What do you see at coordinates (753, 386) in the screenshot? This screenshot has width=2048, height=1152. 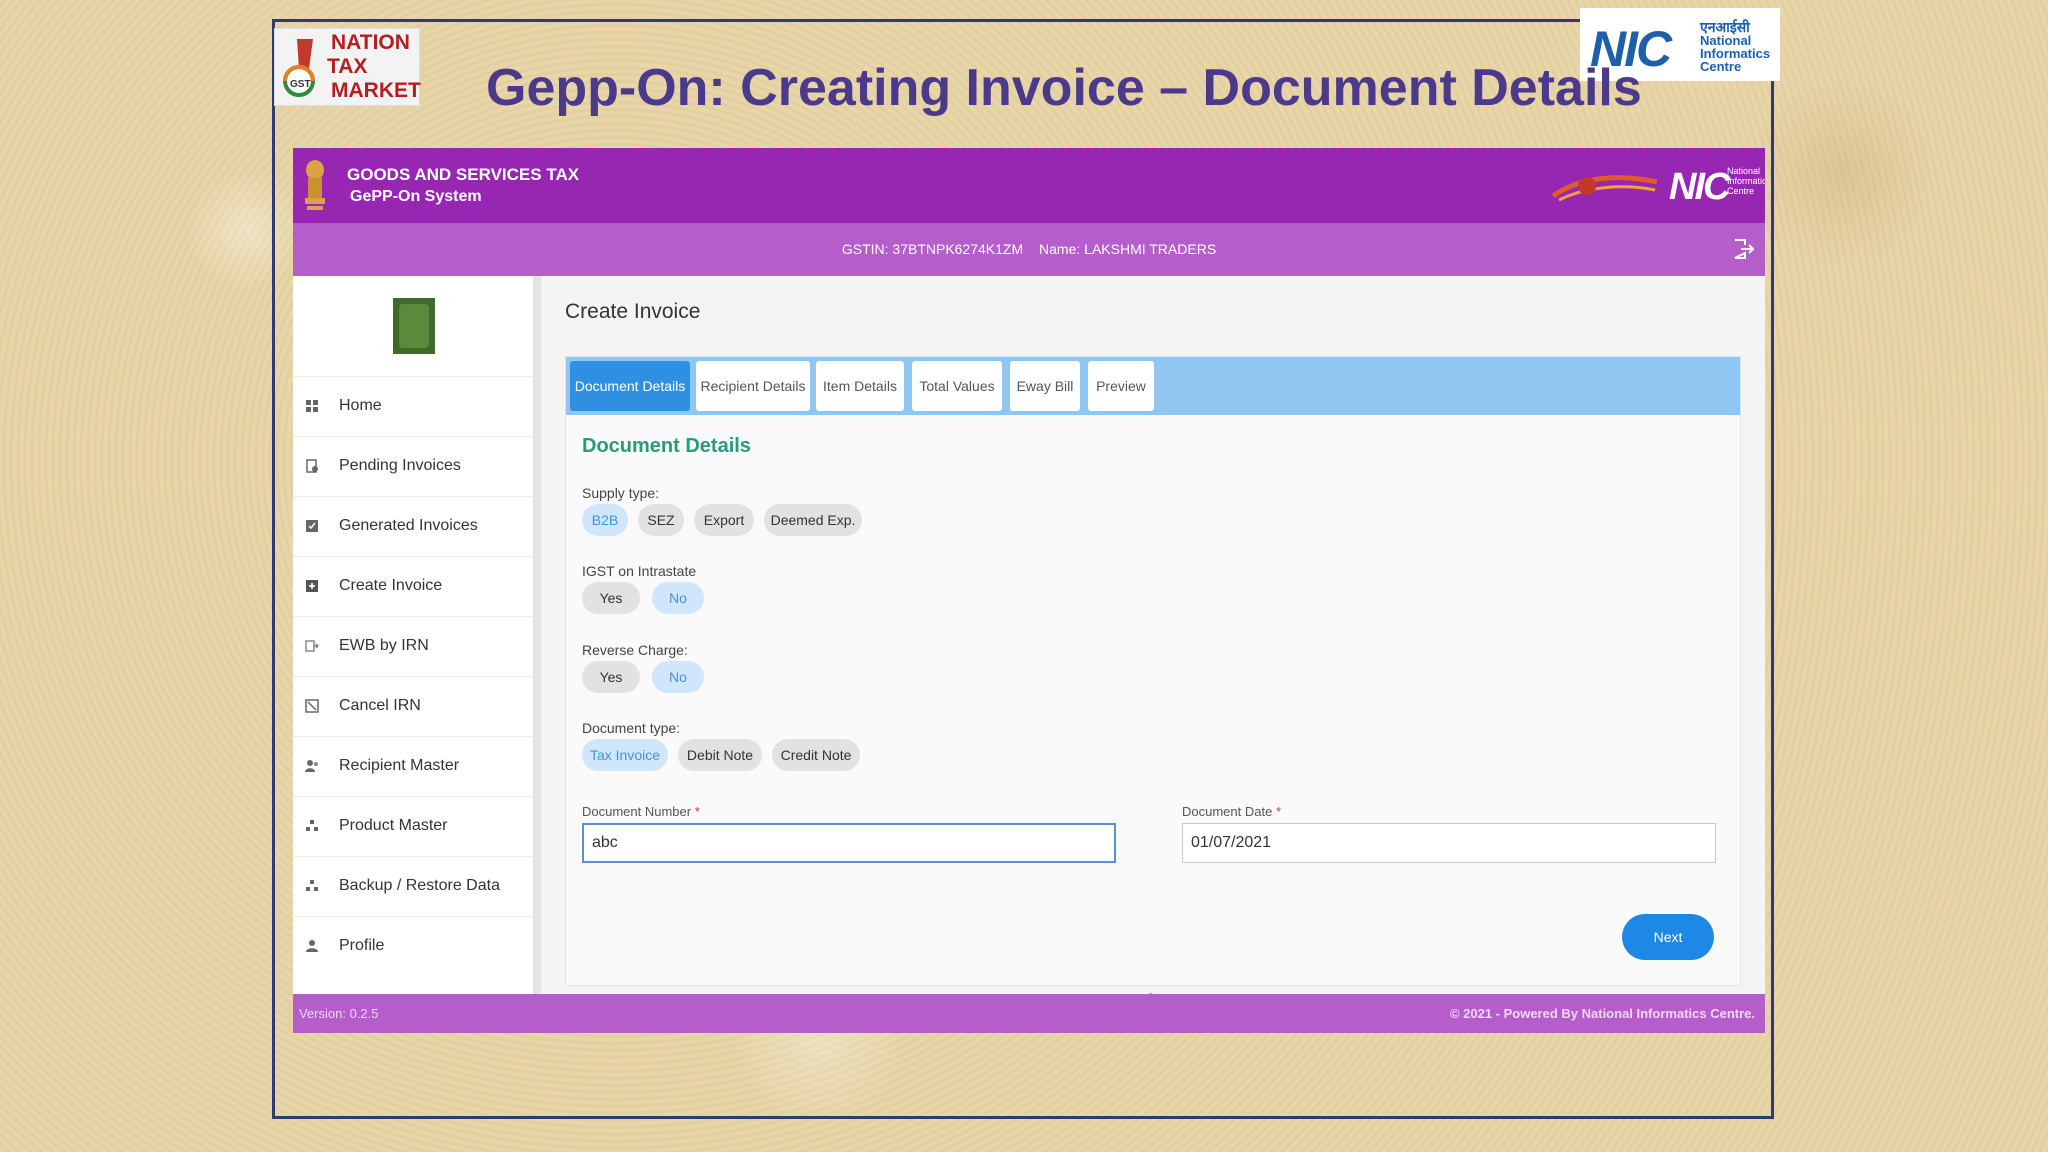 I see `tab-recipient-details: Recipient Details` at bounding box center [753, 386].